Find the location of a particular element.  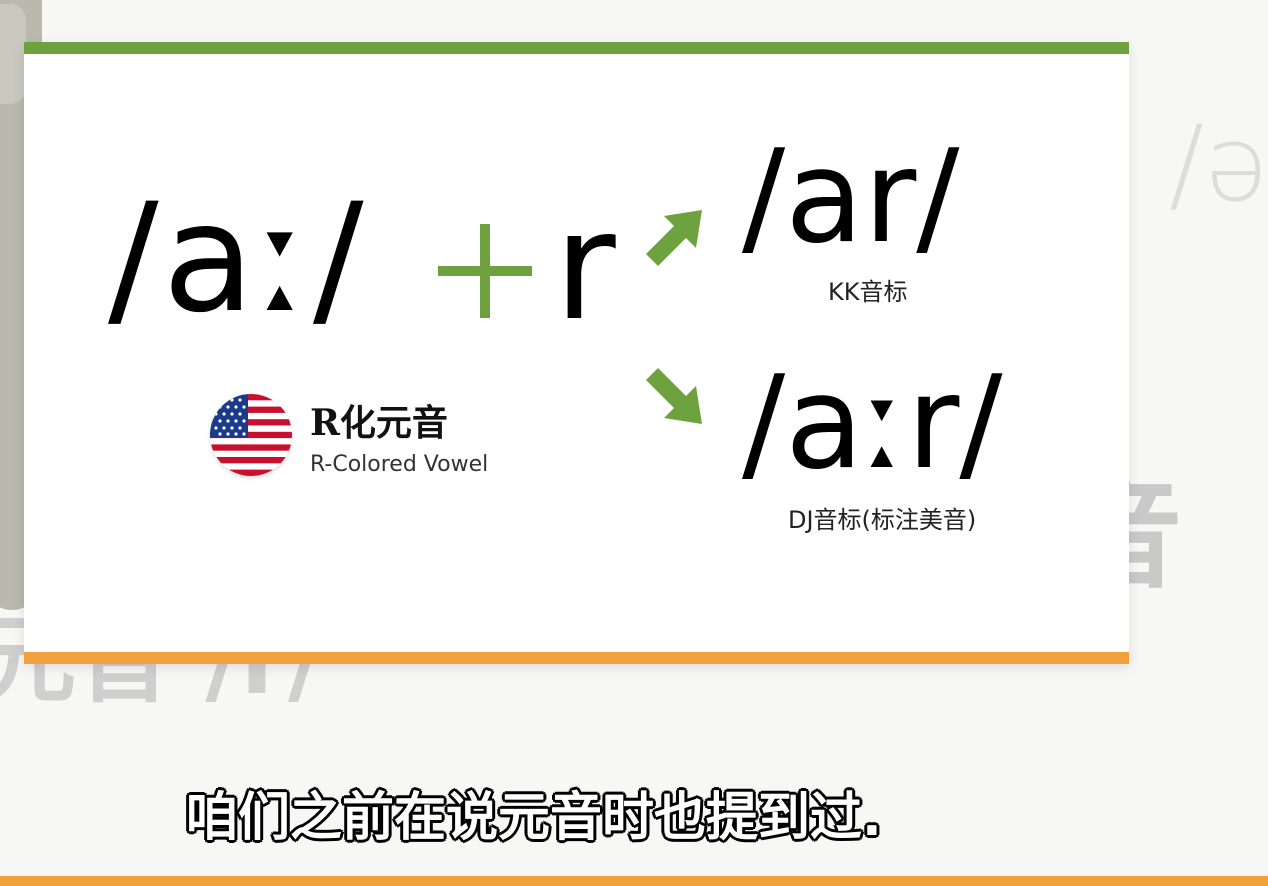

plus-icon is located at coordinates (485, 271).